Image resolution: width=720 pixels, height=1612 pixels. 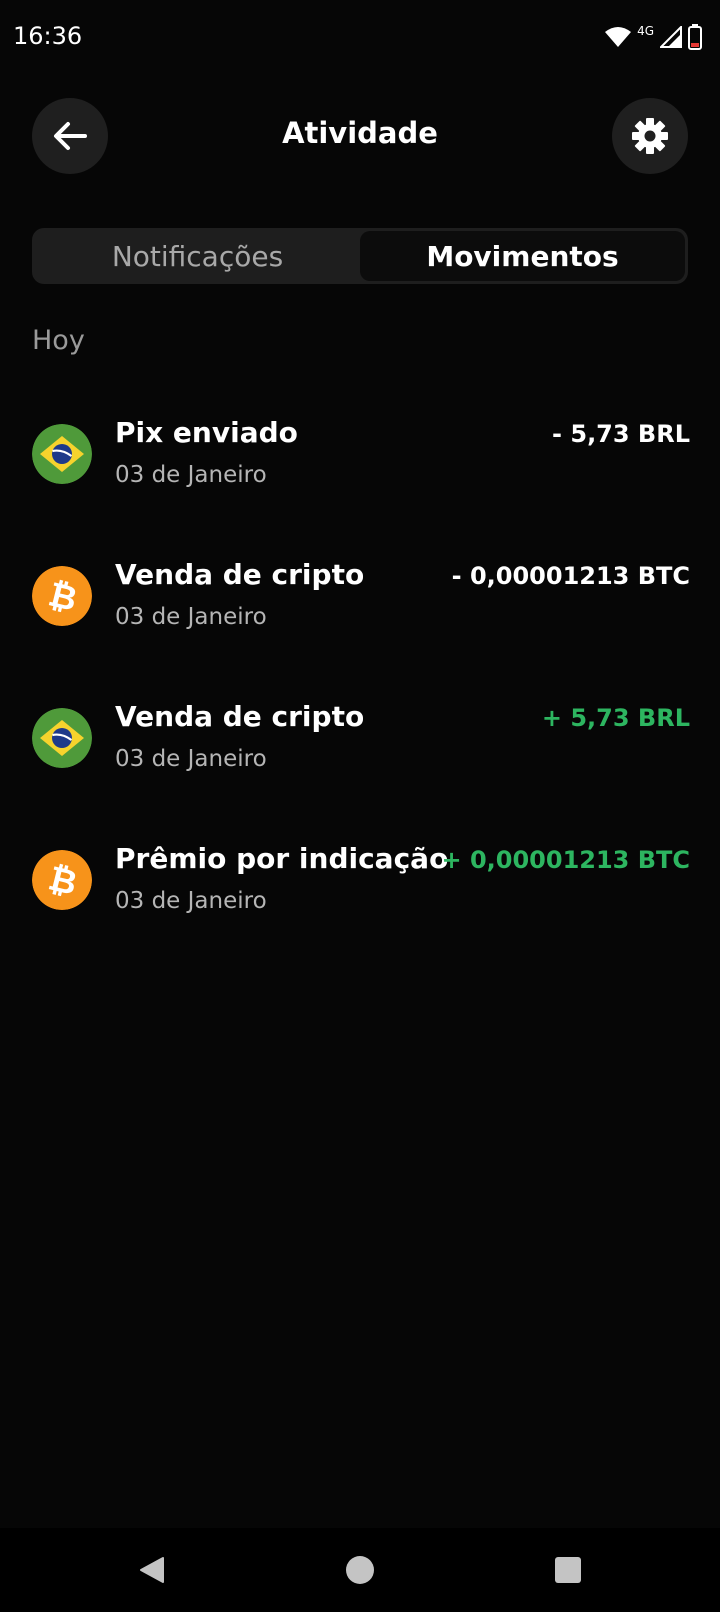 I want to click on transaction-amount: + 0,00001213 BTC, so click(x=565, y=860).